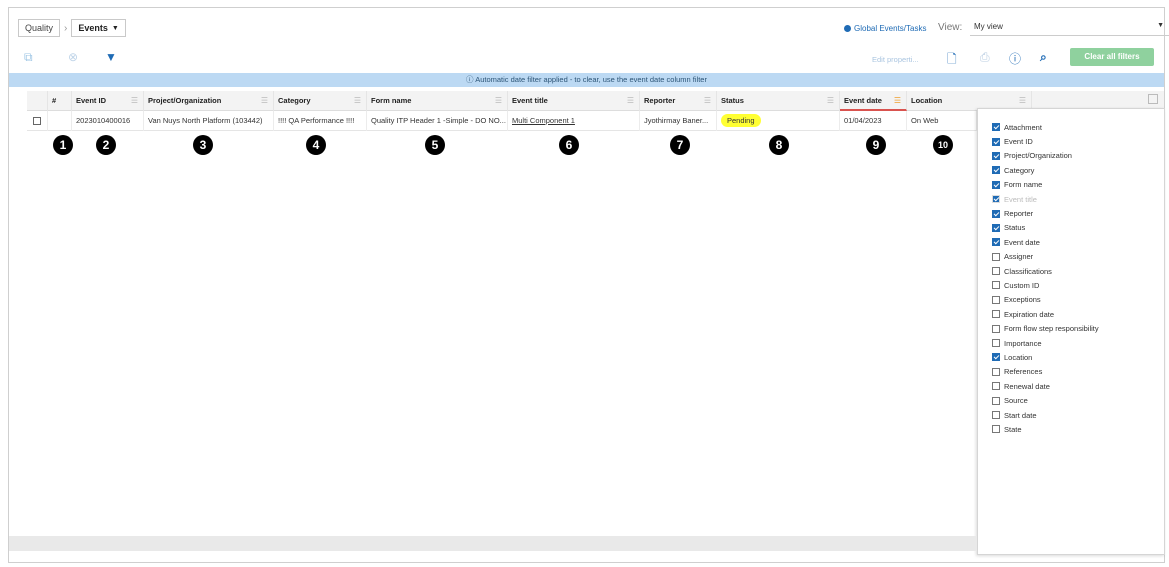 Image resolution: width=1169 pixels, height=567 pixels. Describe the element at coordinates (1071, 429) in the screenshot. I see `column-option: State` at that location.